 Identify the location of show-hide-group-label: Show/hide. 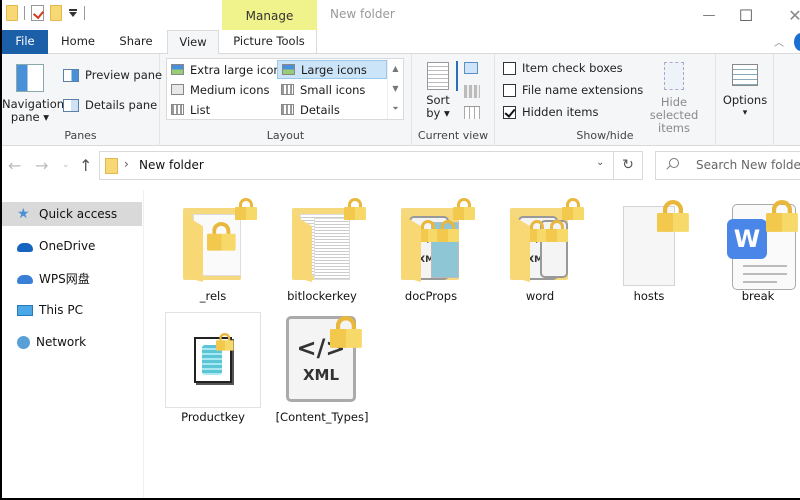
(605, 135).